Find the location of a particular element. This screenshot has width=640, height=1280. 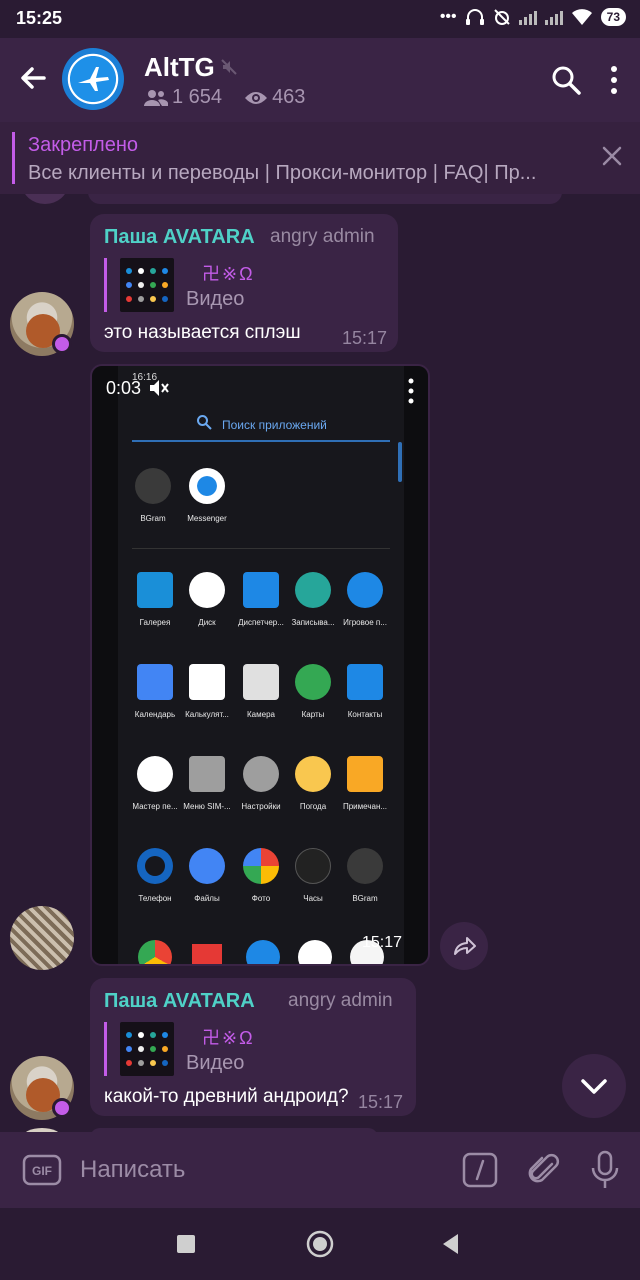

svg-text: GIF is located at coordinates (42, 1171).